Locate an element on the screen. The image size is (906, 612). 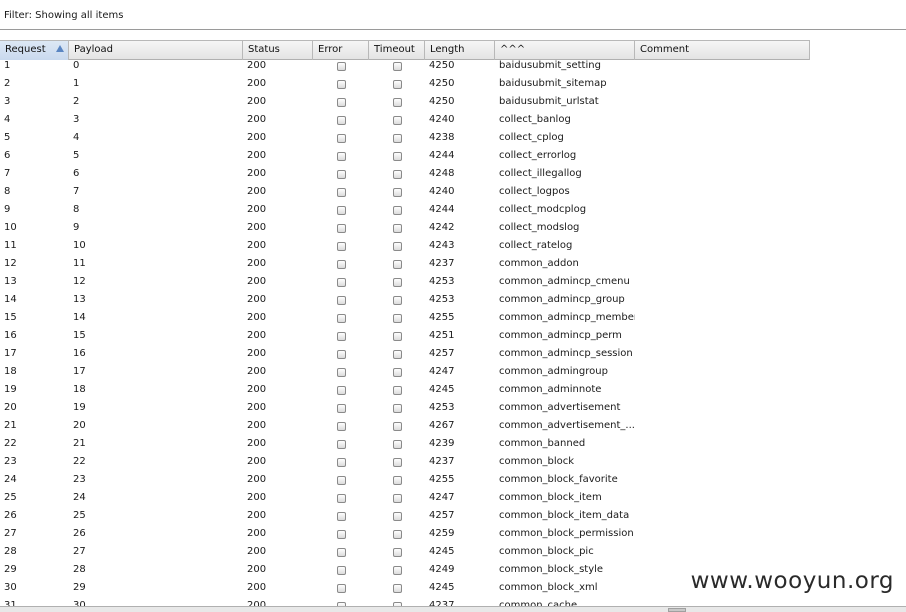
table-row: 20 19 200 4253 common_advertisement is located at coordinates (405, 408).